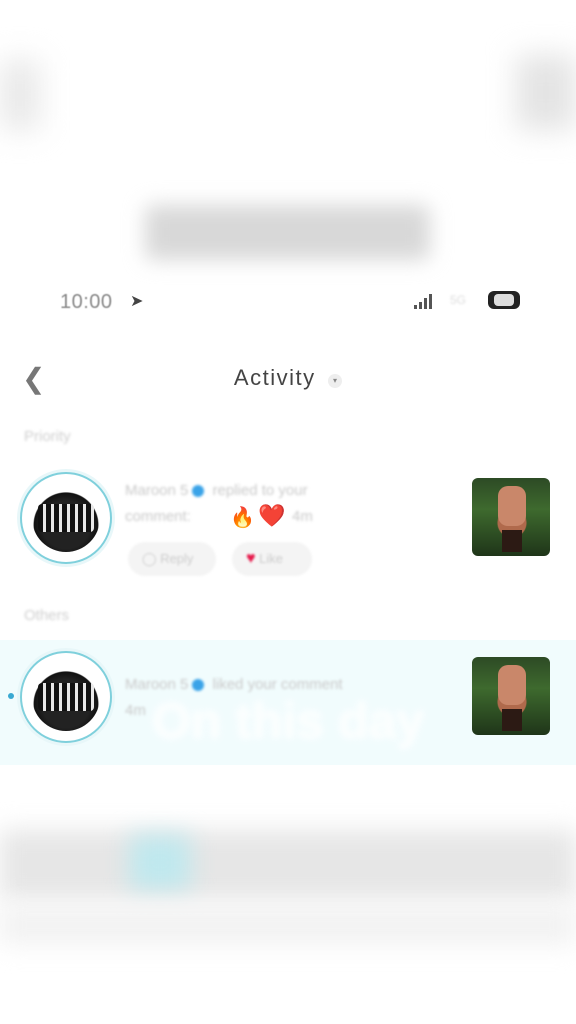 The width and height of the screenshot is (576, 1024). Describe the element at coordinates (302, 516) in the screenshot. I see `timestamp: 4m` at that location.